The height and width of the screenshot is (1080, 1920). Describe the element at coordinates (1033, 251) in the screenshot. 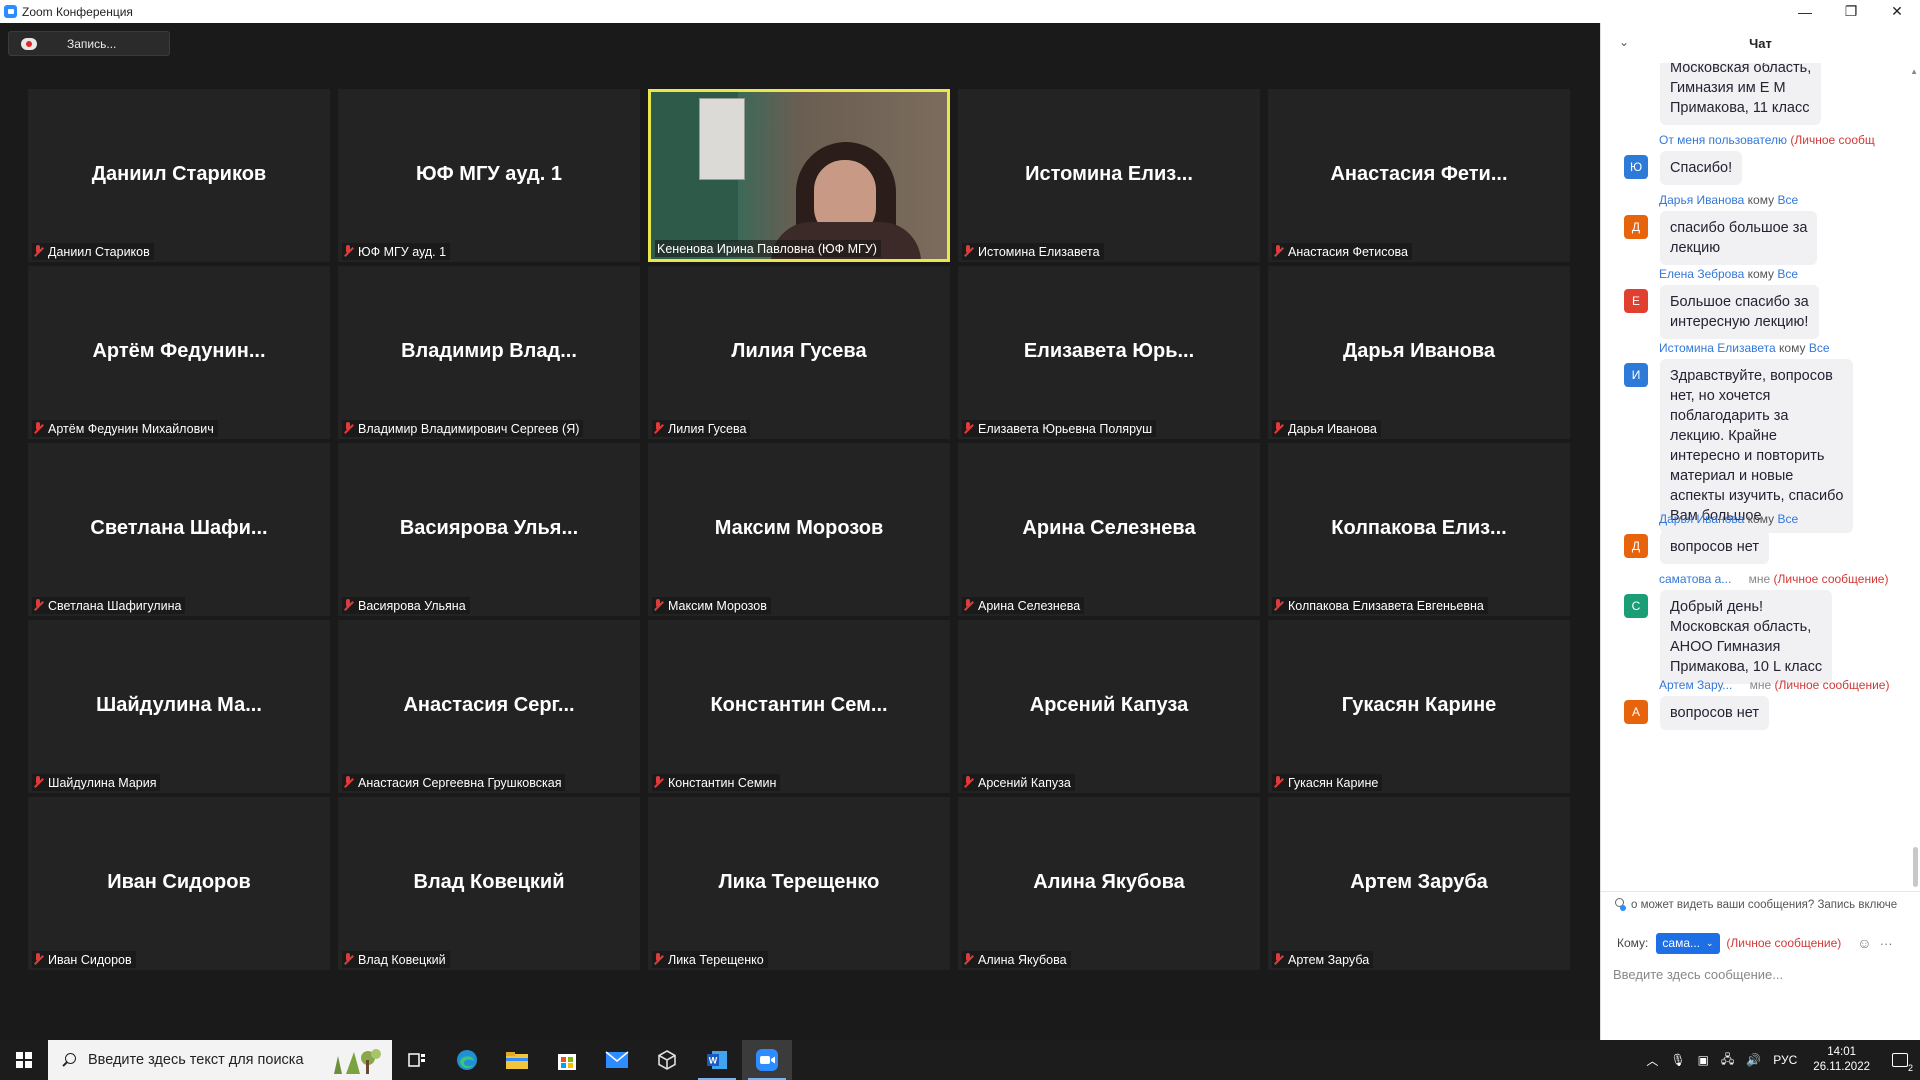

I see `participant-name-tag: Истомина Елизавета` at that location.